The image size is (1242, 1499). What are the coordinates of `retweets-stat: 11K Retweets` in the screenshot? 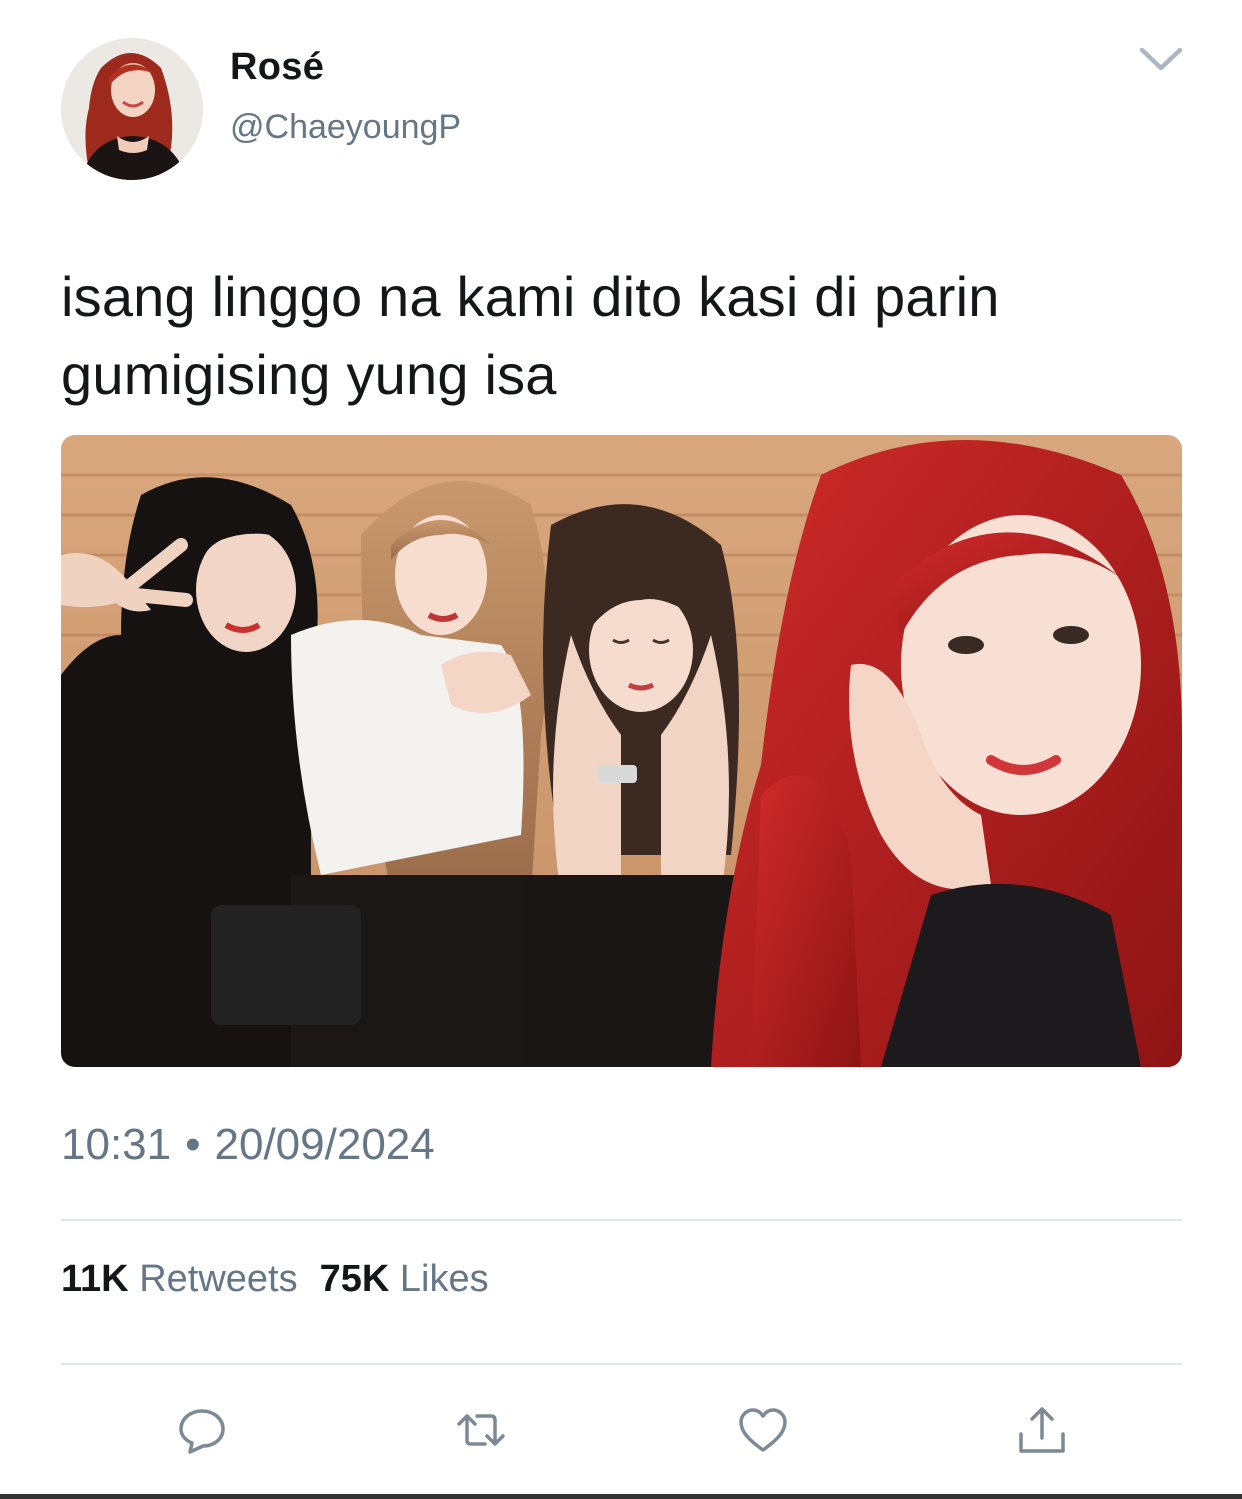 It's located at (179, 1279).